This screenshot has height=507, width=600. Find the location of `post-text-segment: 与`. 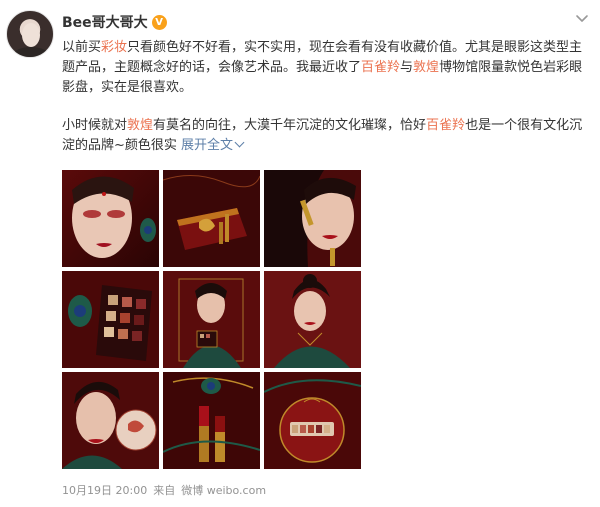

post-text-segment: 与 is located at coordinates (407, 67).